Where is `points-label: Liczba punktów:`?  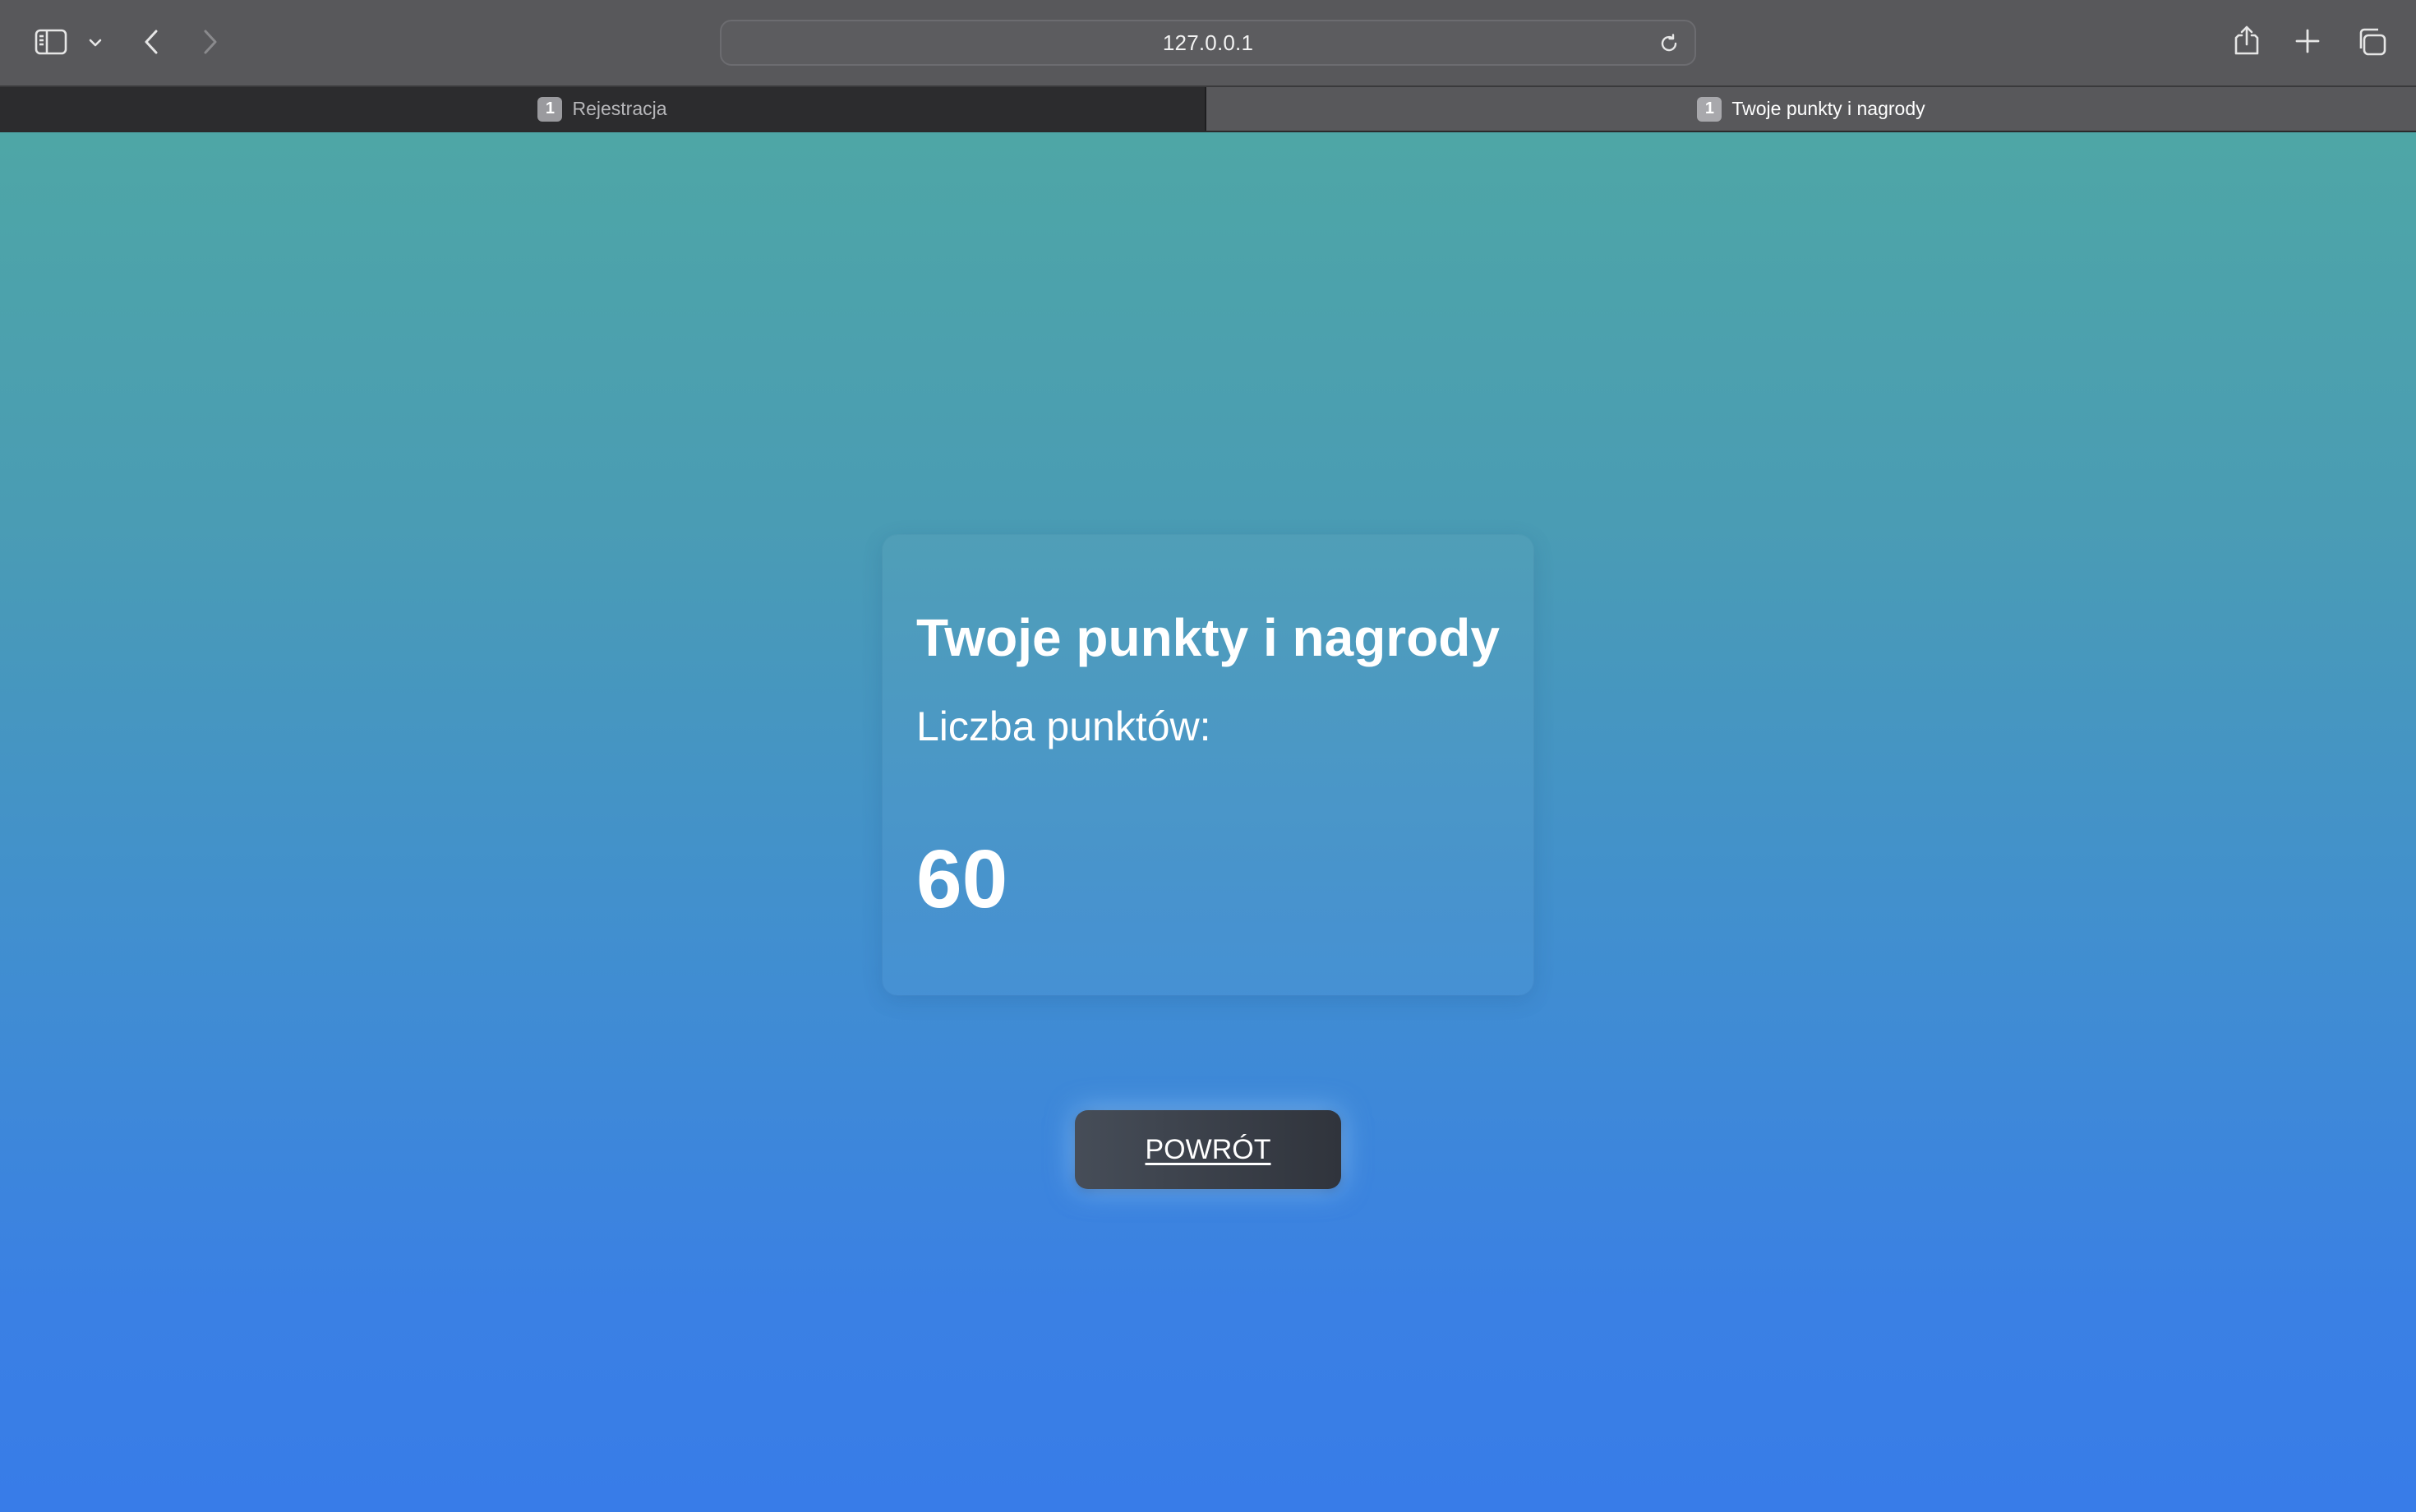 points-label: Liczba punktów: is located at coordinates (1064, 726).